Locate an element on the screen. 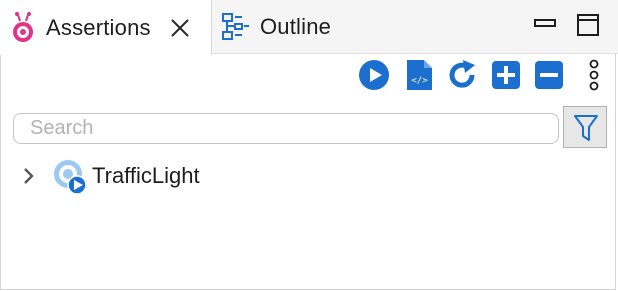 Image resolution: width=618 pixels, height=291 pixels. tab-outline: Outline is located at coordinates (313, 27).